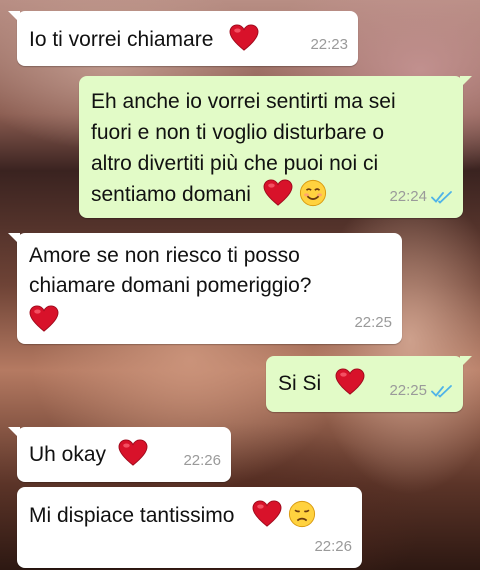 This screenshot has width=480, height=570. I want to click on disappointed-face-icon, so click(302, 514).